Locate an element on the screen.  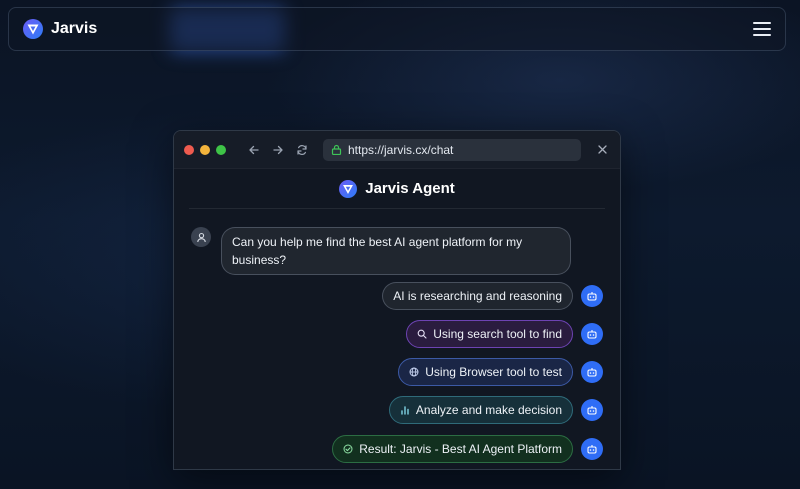
globe-icon is located at coordinates (414, 372).